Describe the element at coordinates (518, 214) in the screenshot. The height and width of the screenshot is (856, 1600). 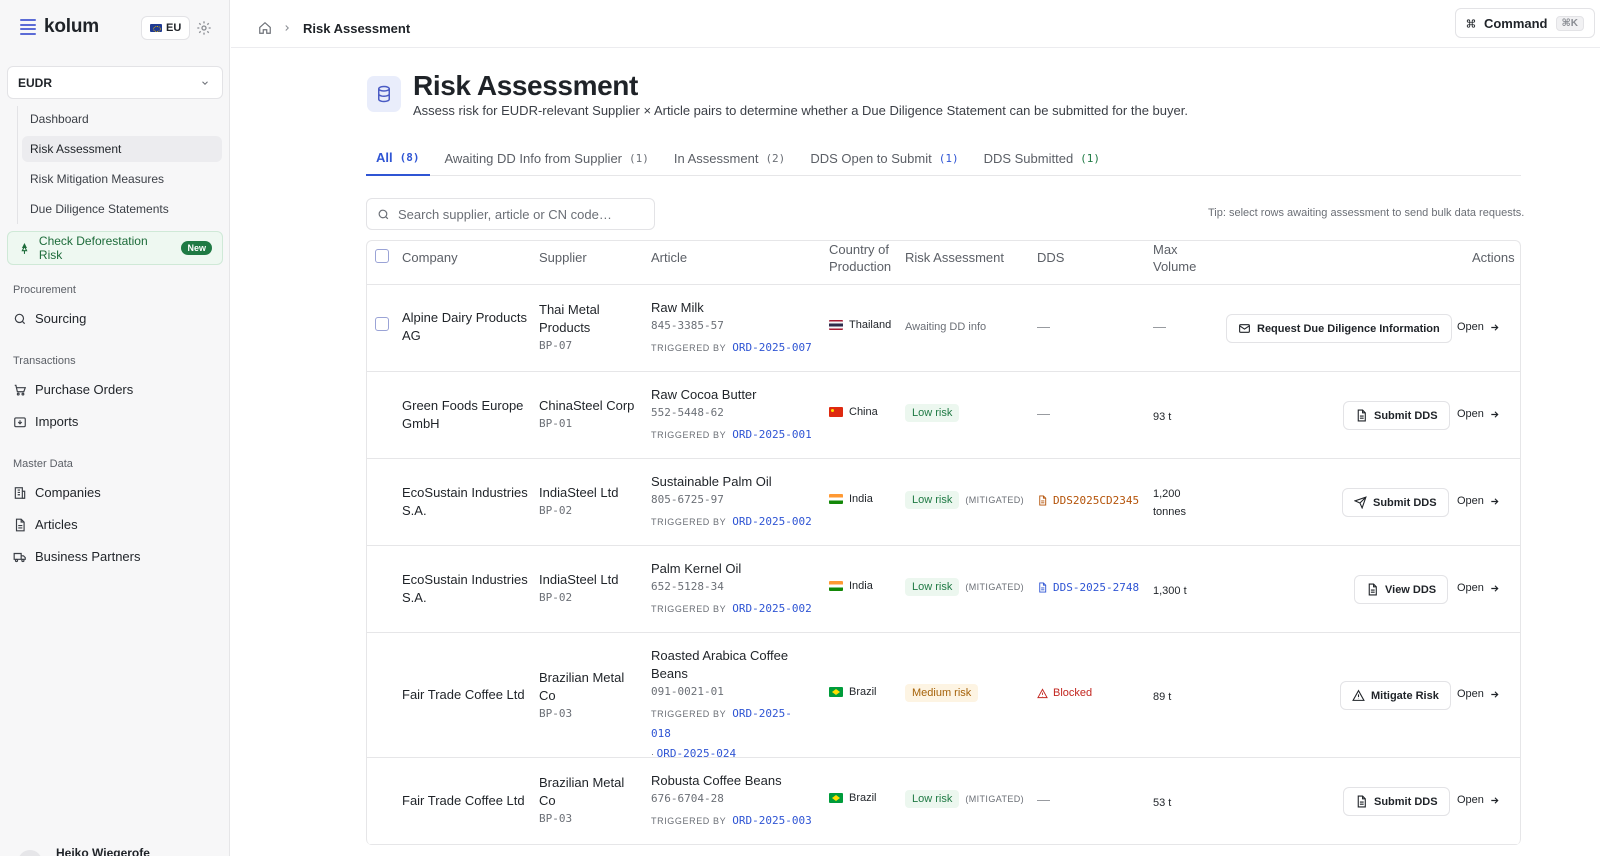
I see `search-input` at that location.